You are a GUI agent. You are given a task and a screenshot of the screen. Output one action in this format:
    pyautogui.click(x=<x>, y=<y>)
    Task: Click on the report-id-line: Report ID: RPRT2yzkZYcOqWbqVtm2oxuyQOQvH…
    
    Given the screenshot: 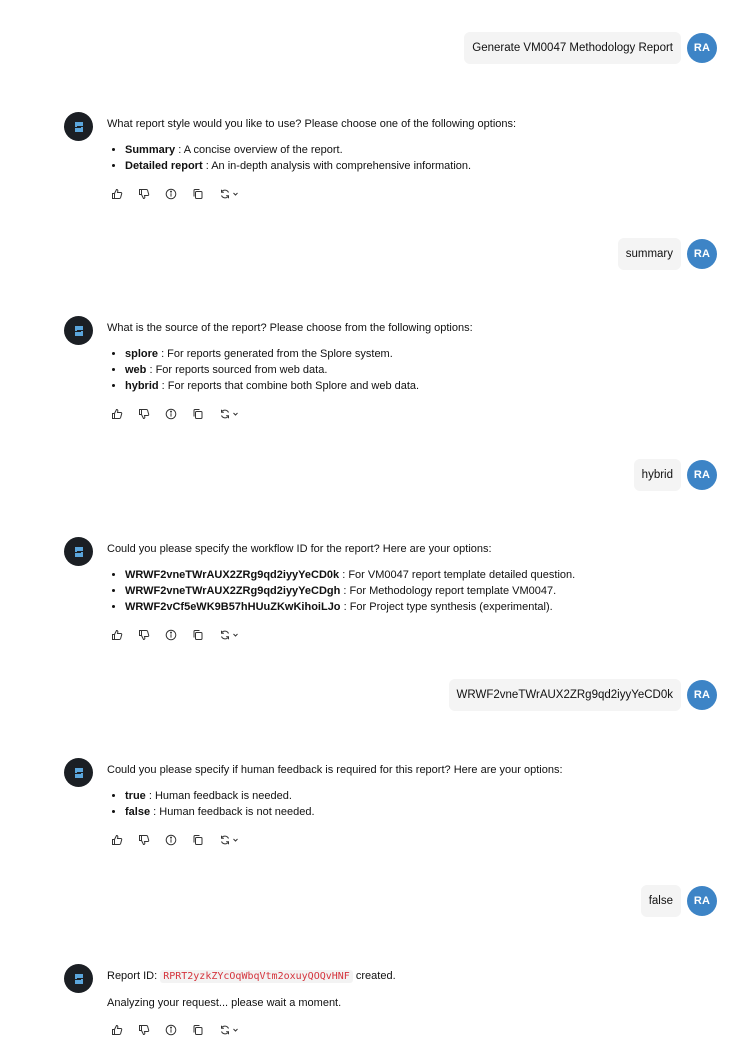 What is the action you would take?
    pyautogui.click(x=405, y=976)
    